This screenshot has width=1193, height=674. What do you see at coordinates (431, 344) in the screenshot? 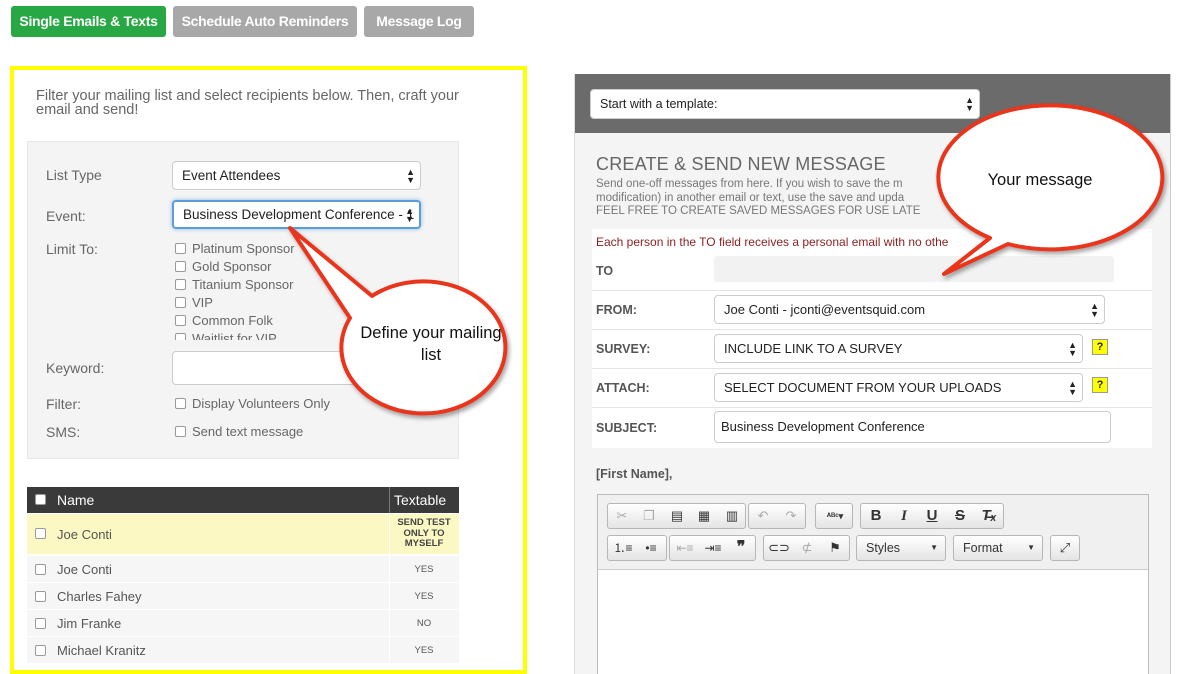
I see `mailing-list-callout-text: Define your mailing list` at bounding box center [431, 344].